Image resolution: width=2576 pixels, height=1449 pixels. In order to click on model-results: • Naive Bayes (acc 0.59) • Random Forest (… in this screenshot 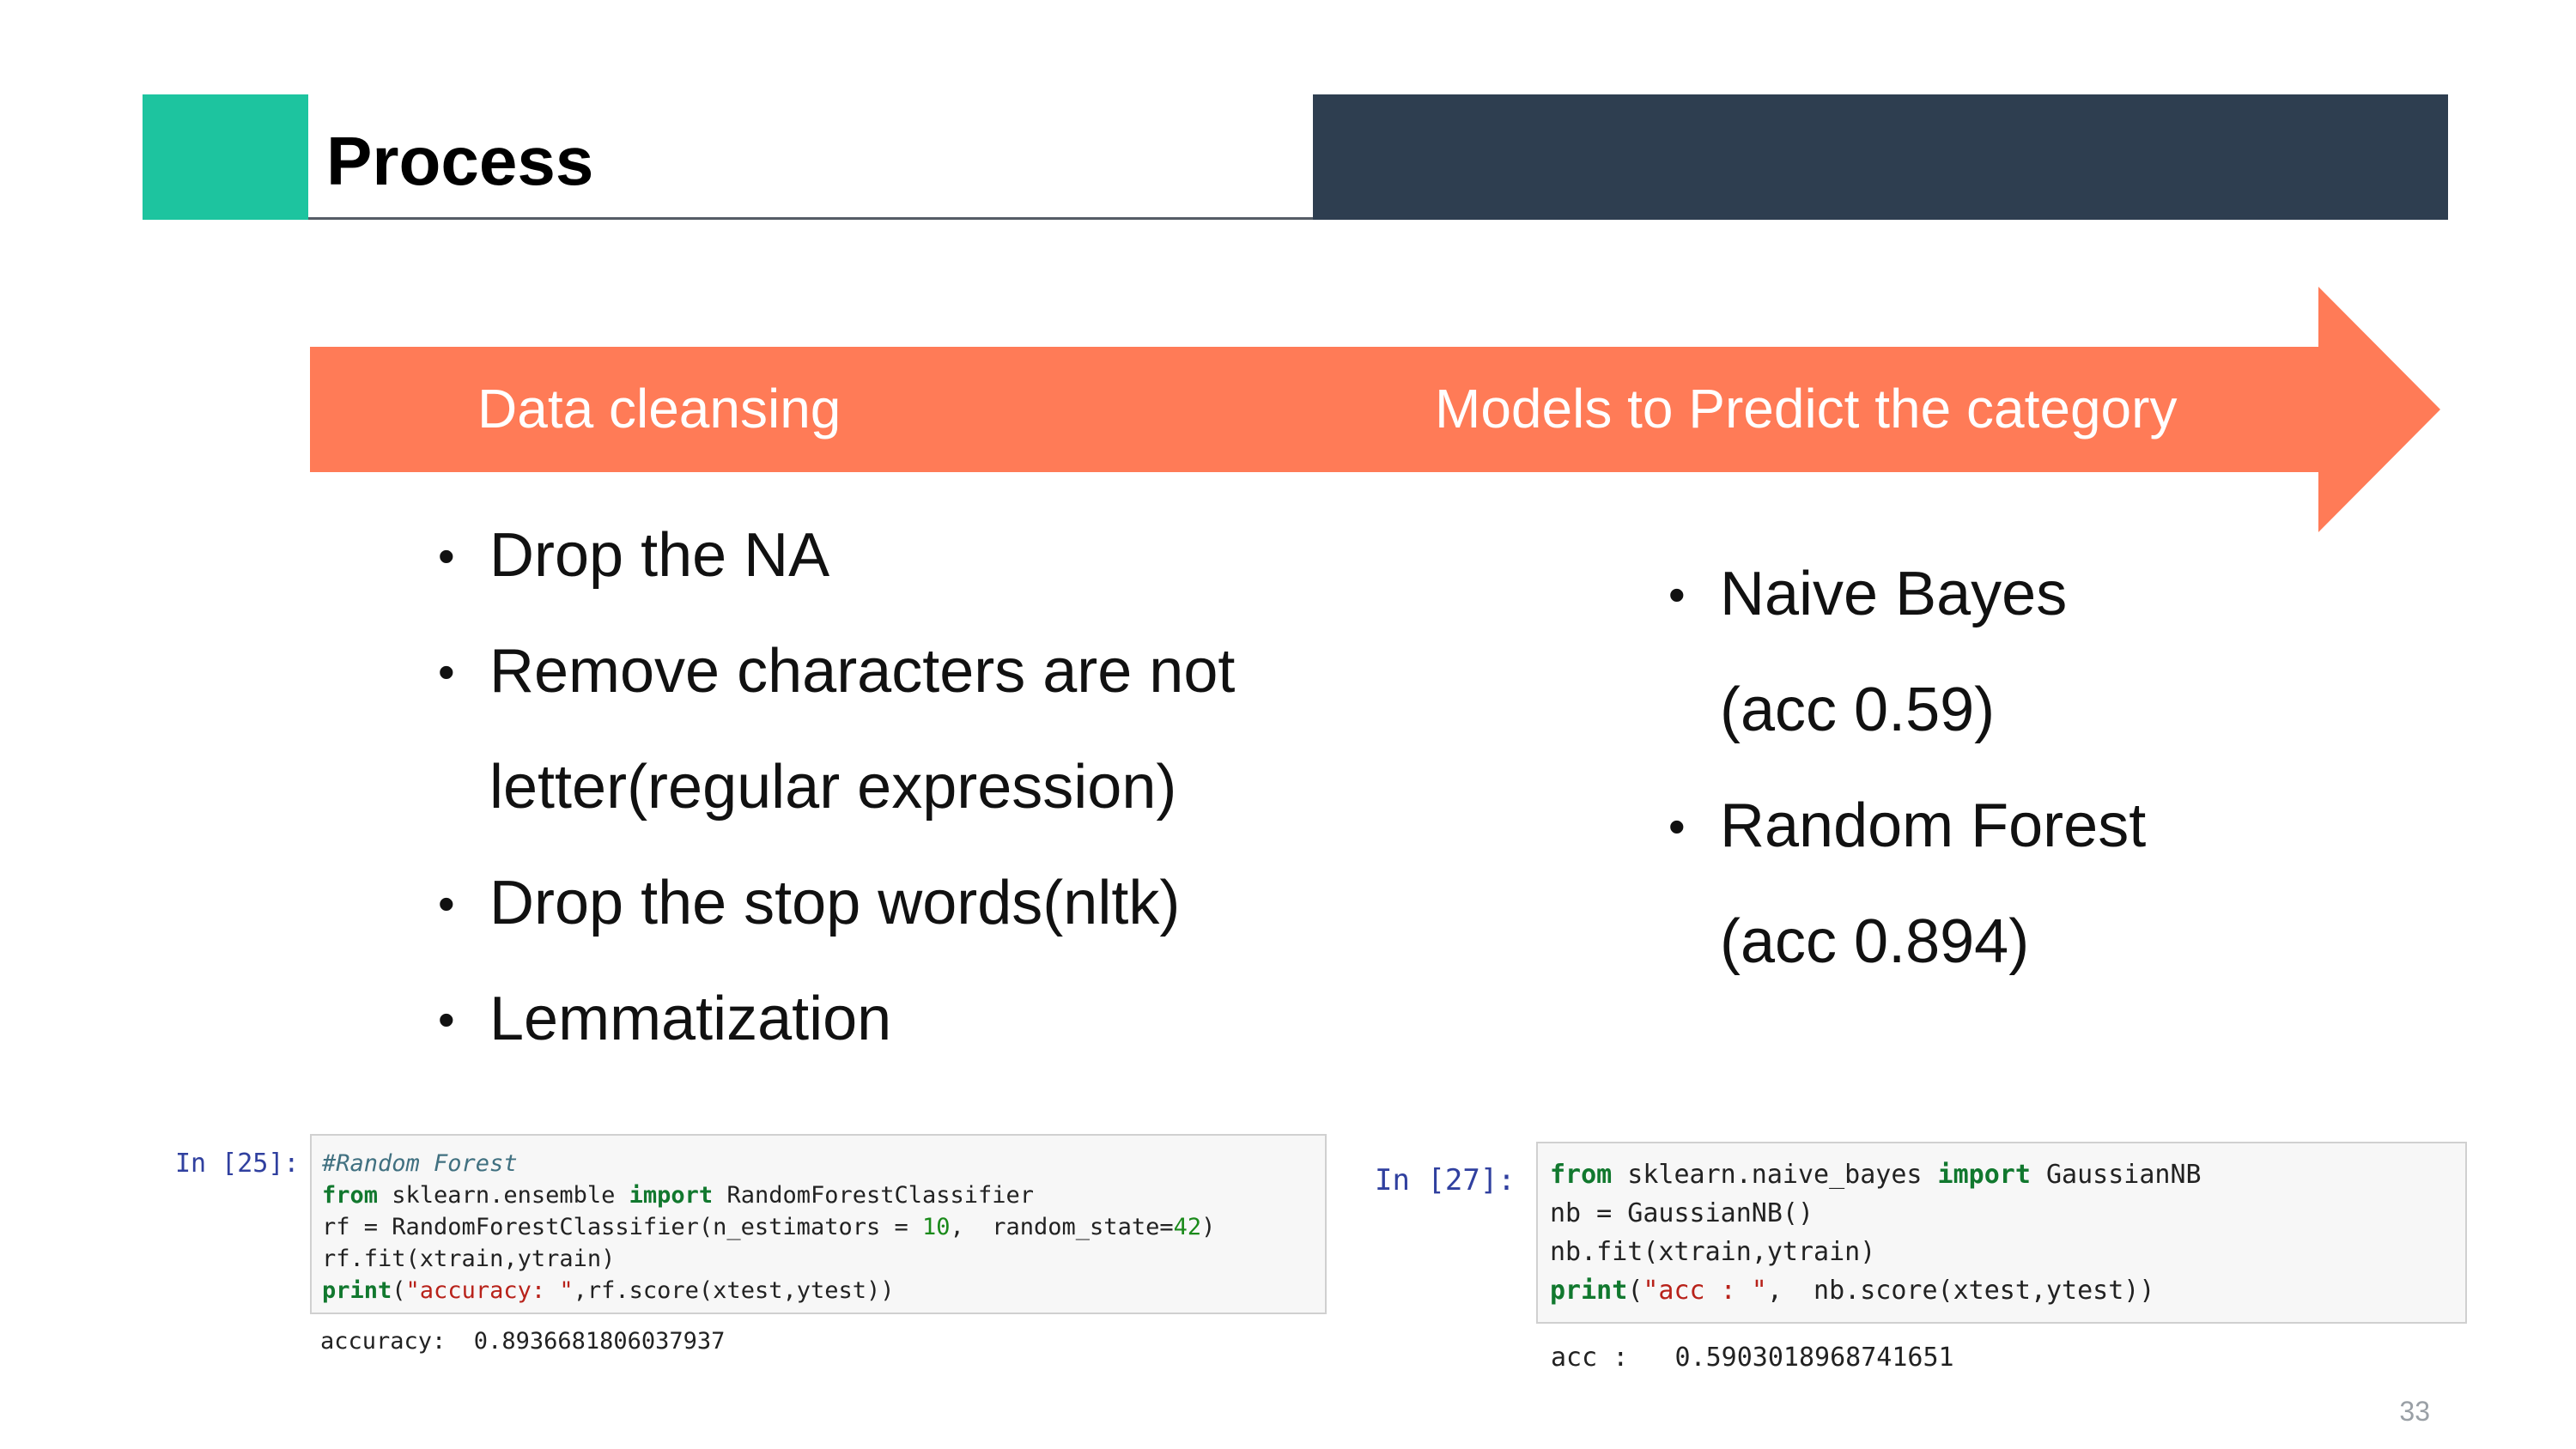, I will do `click(1907, 768)`.